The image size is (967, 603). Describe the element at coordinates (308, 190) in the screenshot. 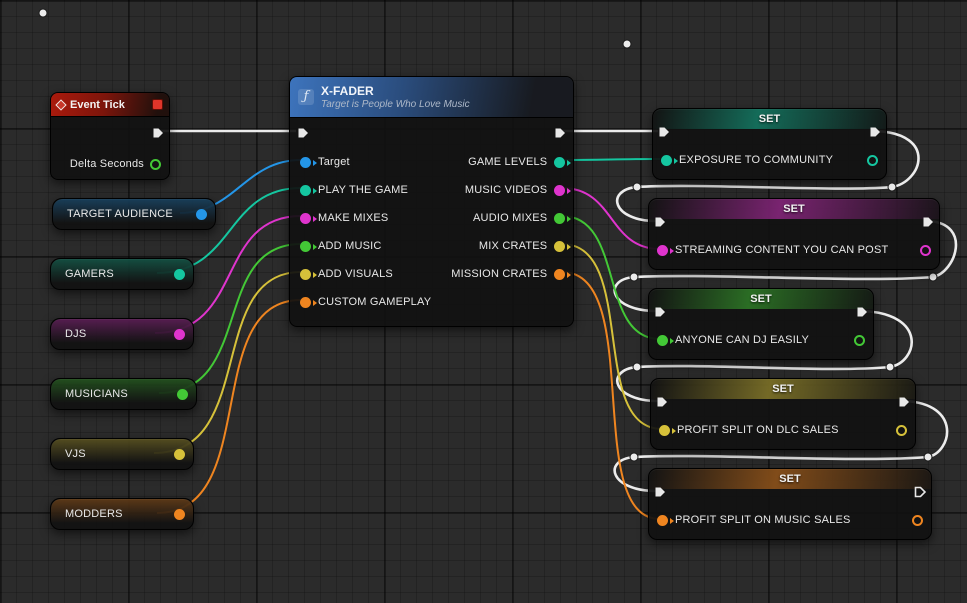

I see `input-pin-play-the-game` at that location.